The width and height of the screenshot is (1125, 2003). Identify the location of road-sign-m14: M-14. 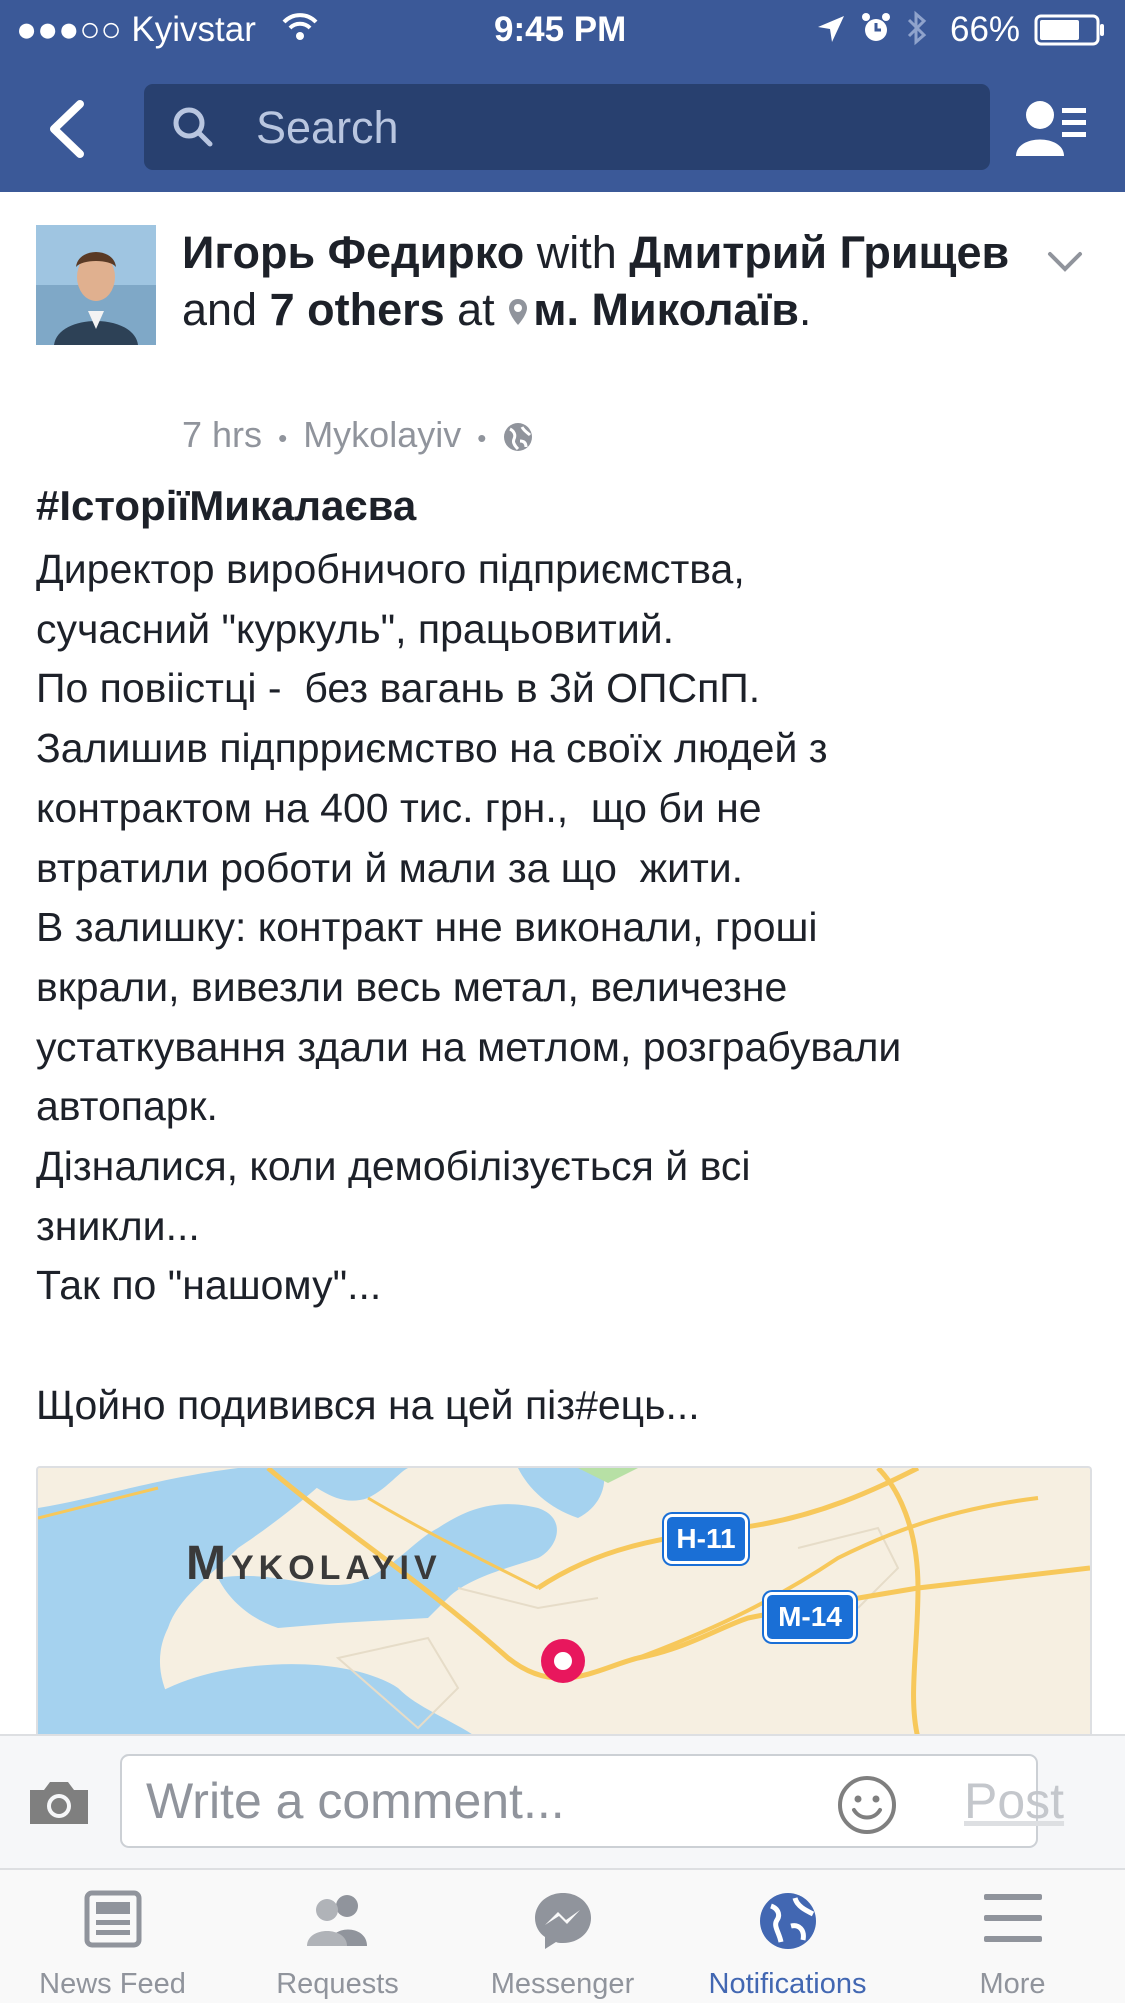
(810, 1617).